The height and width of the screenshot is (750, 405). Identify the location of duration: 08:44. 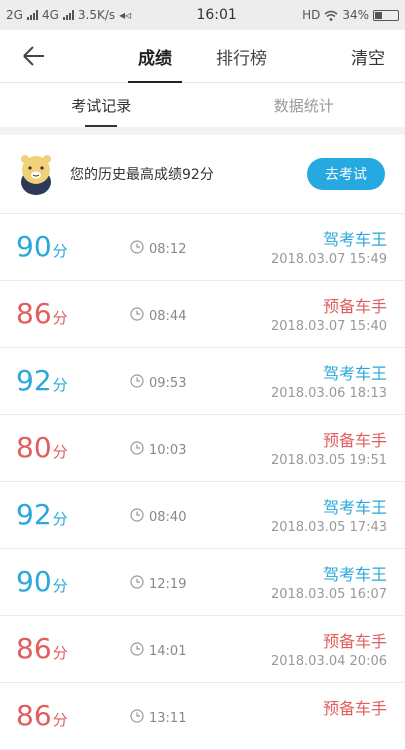
(158, 316).